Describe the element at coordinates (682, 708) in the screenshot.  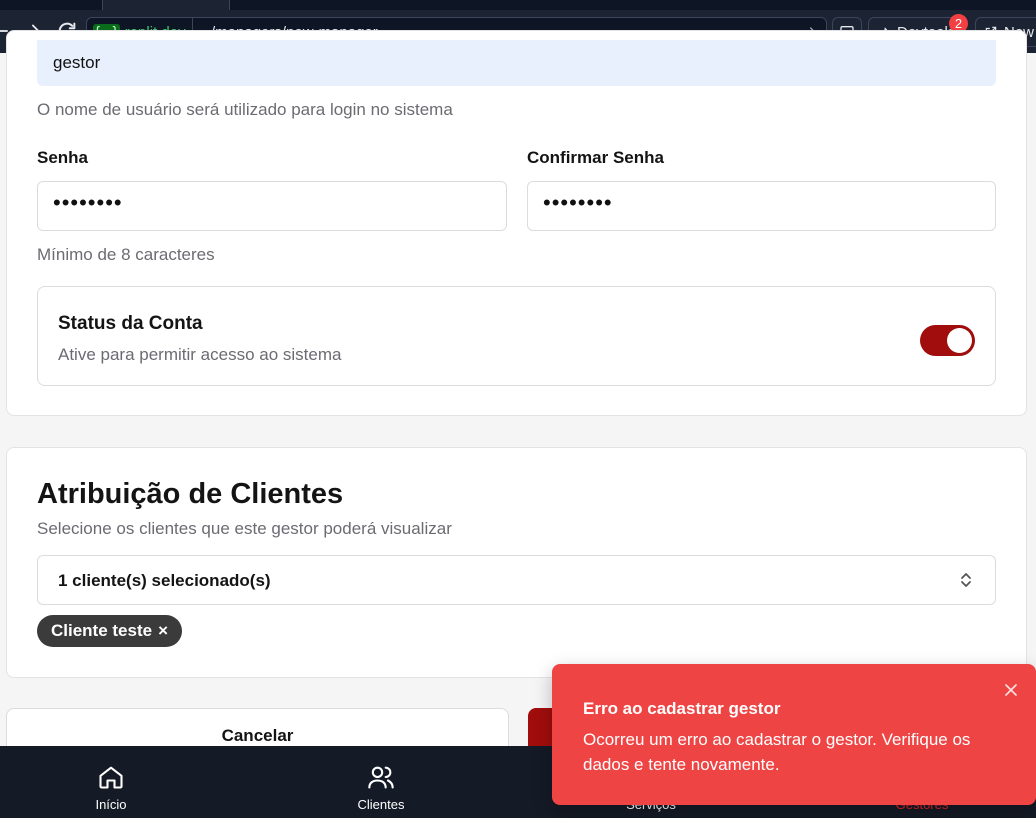
I see `toast-title: Erro ao cadastrar gestor` at that location.